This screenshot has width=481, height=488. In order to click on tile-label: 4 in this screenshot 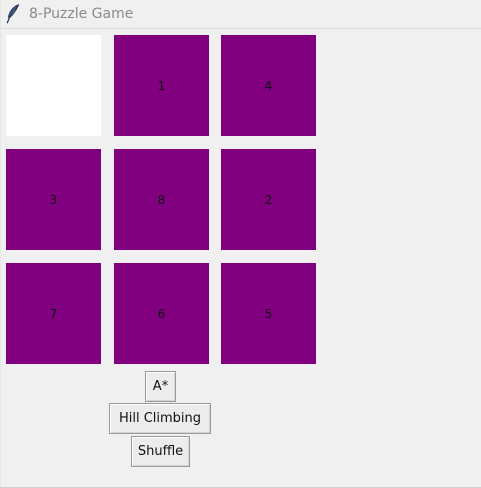, I will do `click(268, 85)`.